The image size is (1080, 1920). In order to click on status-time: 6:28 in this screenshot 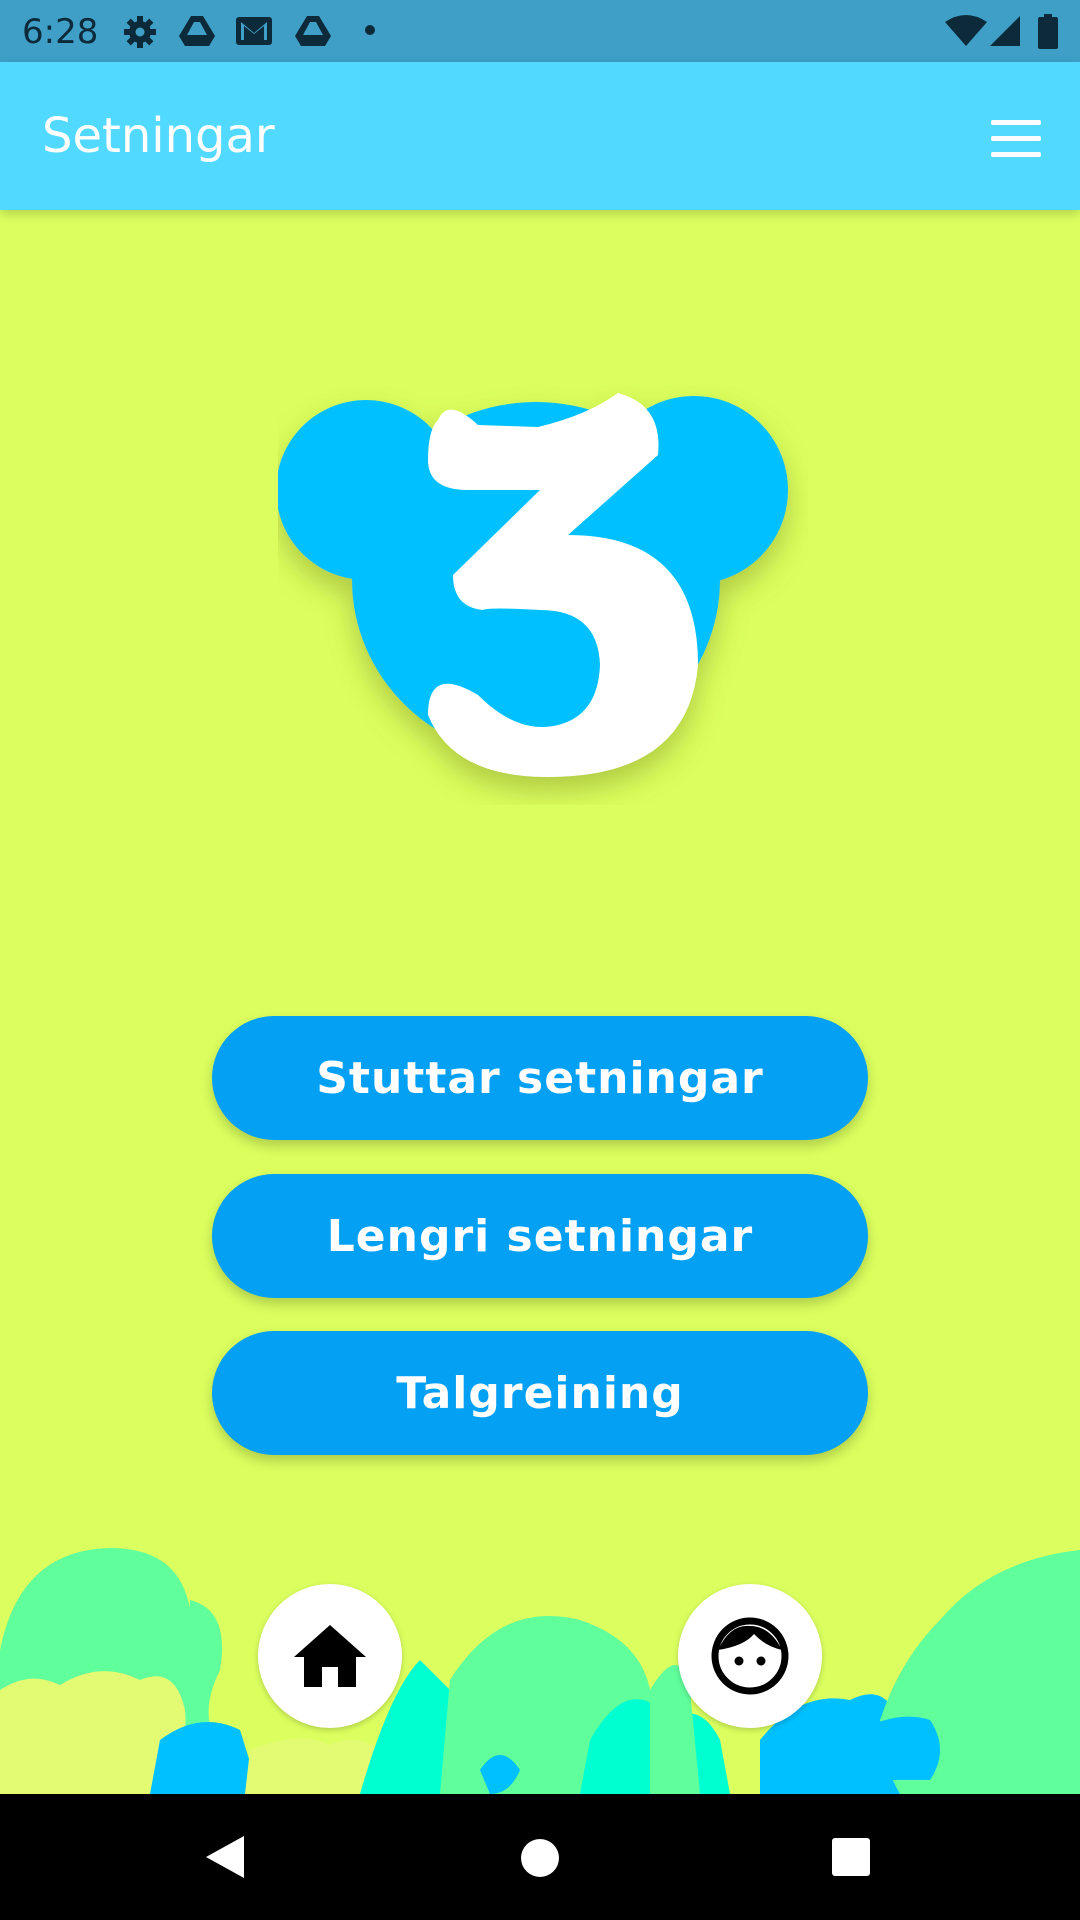, I will do `click(60, 32)`.